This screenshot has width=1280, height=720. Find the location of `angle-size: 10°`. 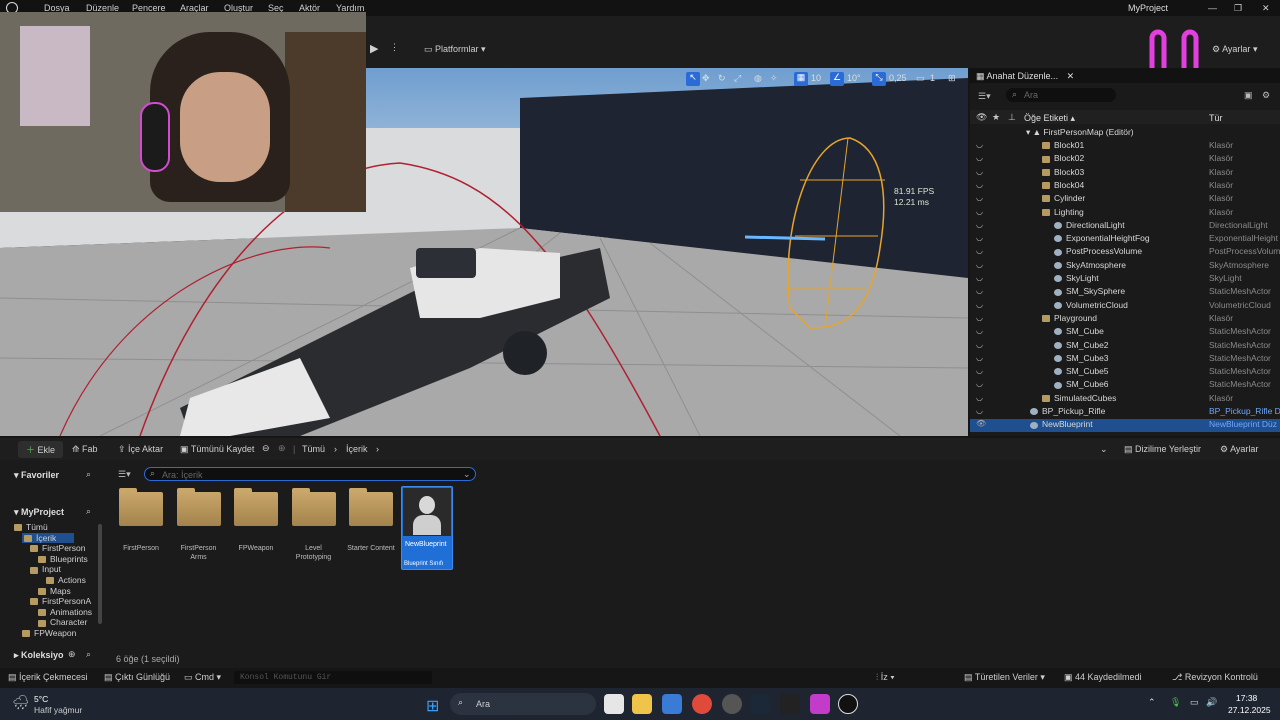

angle-size: 10° is located at coordinates (854, 78).